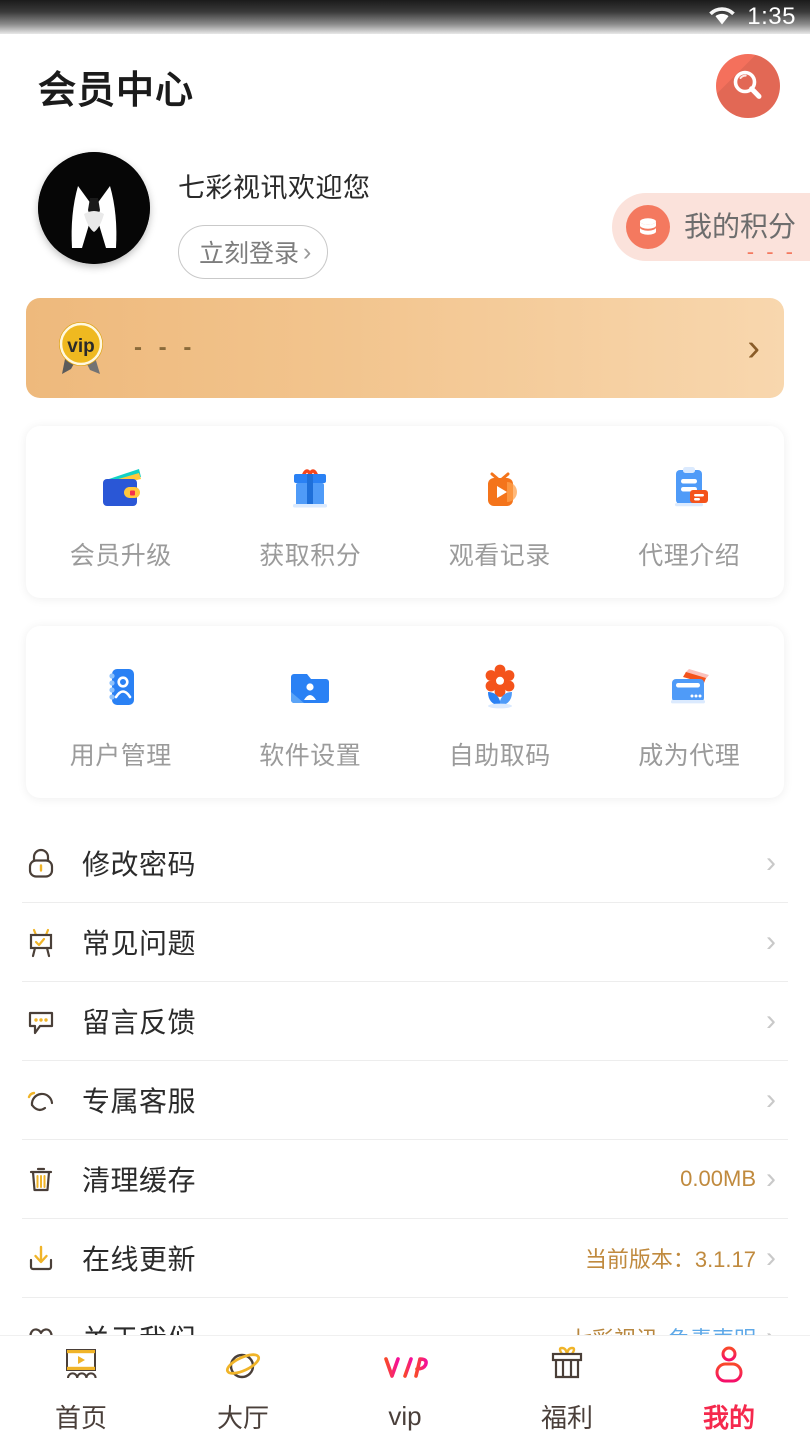  What do you see at coordinates (771, 251) in the screenshot?
I see `points-value: - - -` at bounding box center [771, 251].